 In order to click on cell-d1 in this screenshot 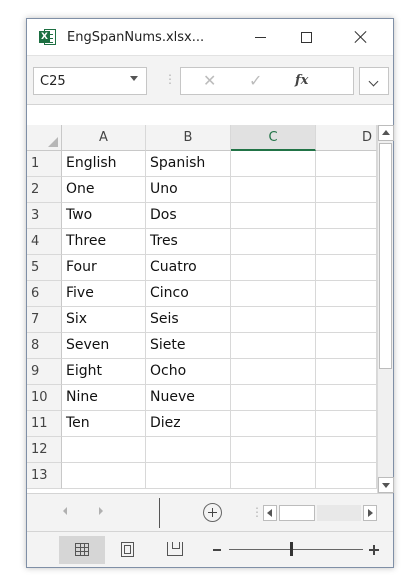, I will do `click(346, 164)`.